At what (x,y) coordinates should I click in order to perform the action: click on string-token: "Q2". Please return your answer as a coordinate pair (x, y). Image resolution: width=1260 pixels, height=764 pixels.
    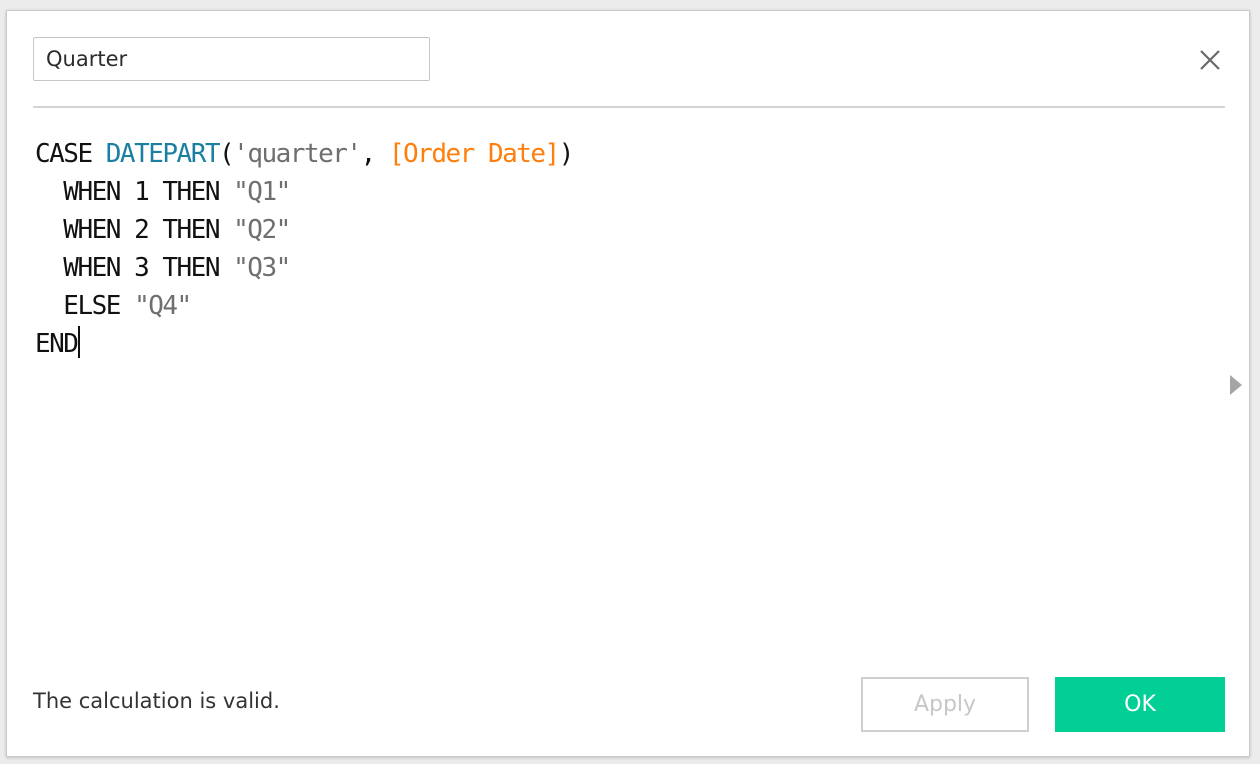
    Looking at the image, I should click on (262, 230).